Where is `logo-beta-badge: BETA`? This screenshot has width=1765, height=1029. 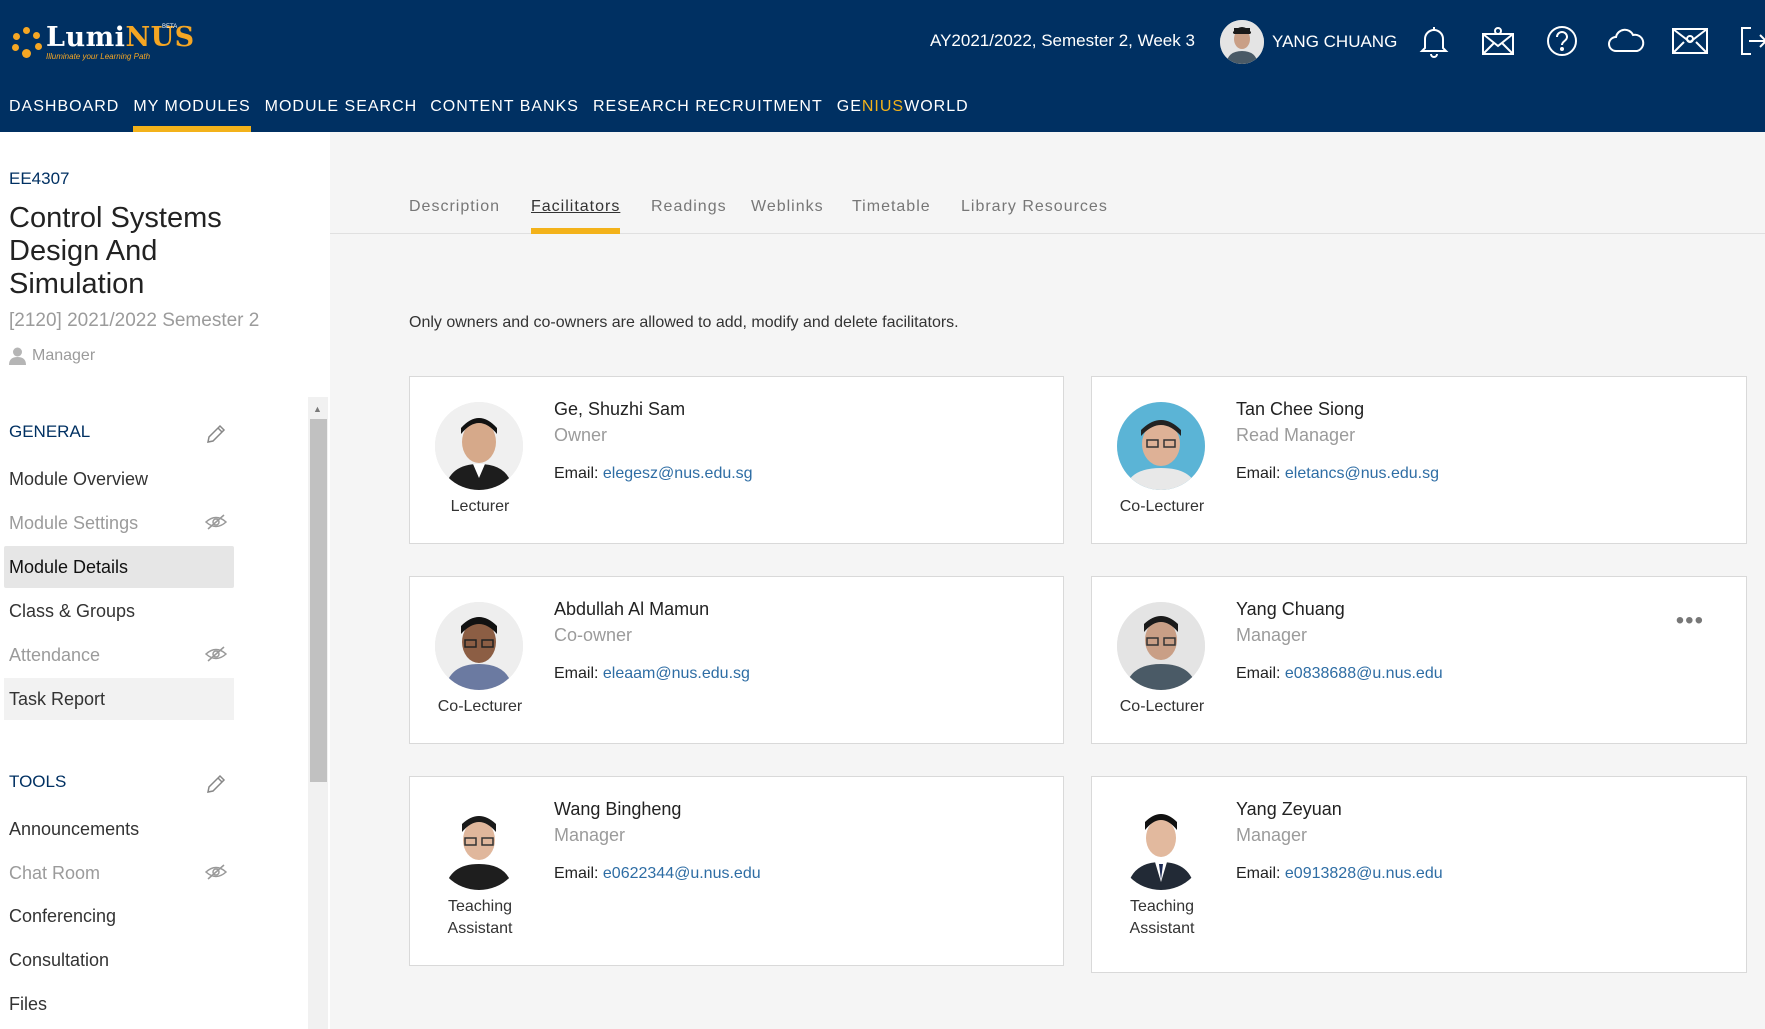
logo-beta-badge: BETA is located at coordinates (170, 27).